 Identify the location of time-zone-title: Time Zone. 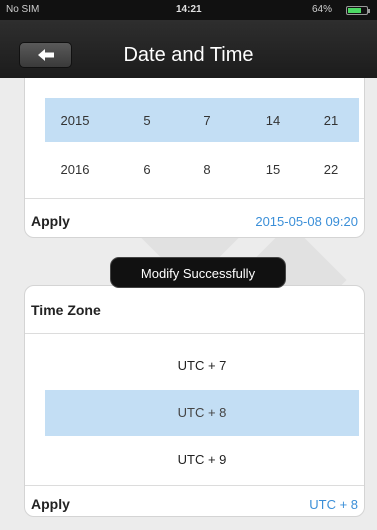
(66, 310).